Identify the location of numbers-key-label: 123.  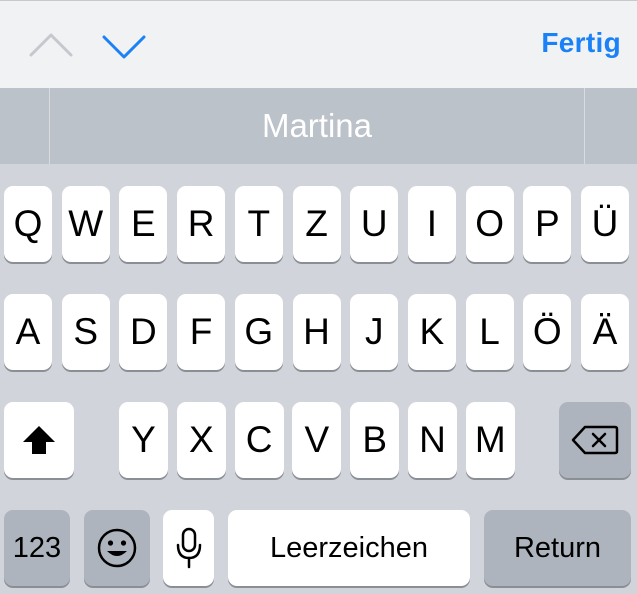
(37, 547).